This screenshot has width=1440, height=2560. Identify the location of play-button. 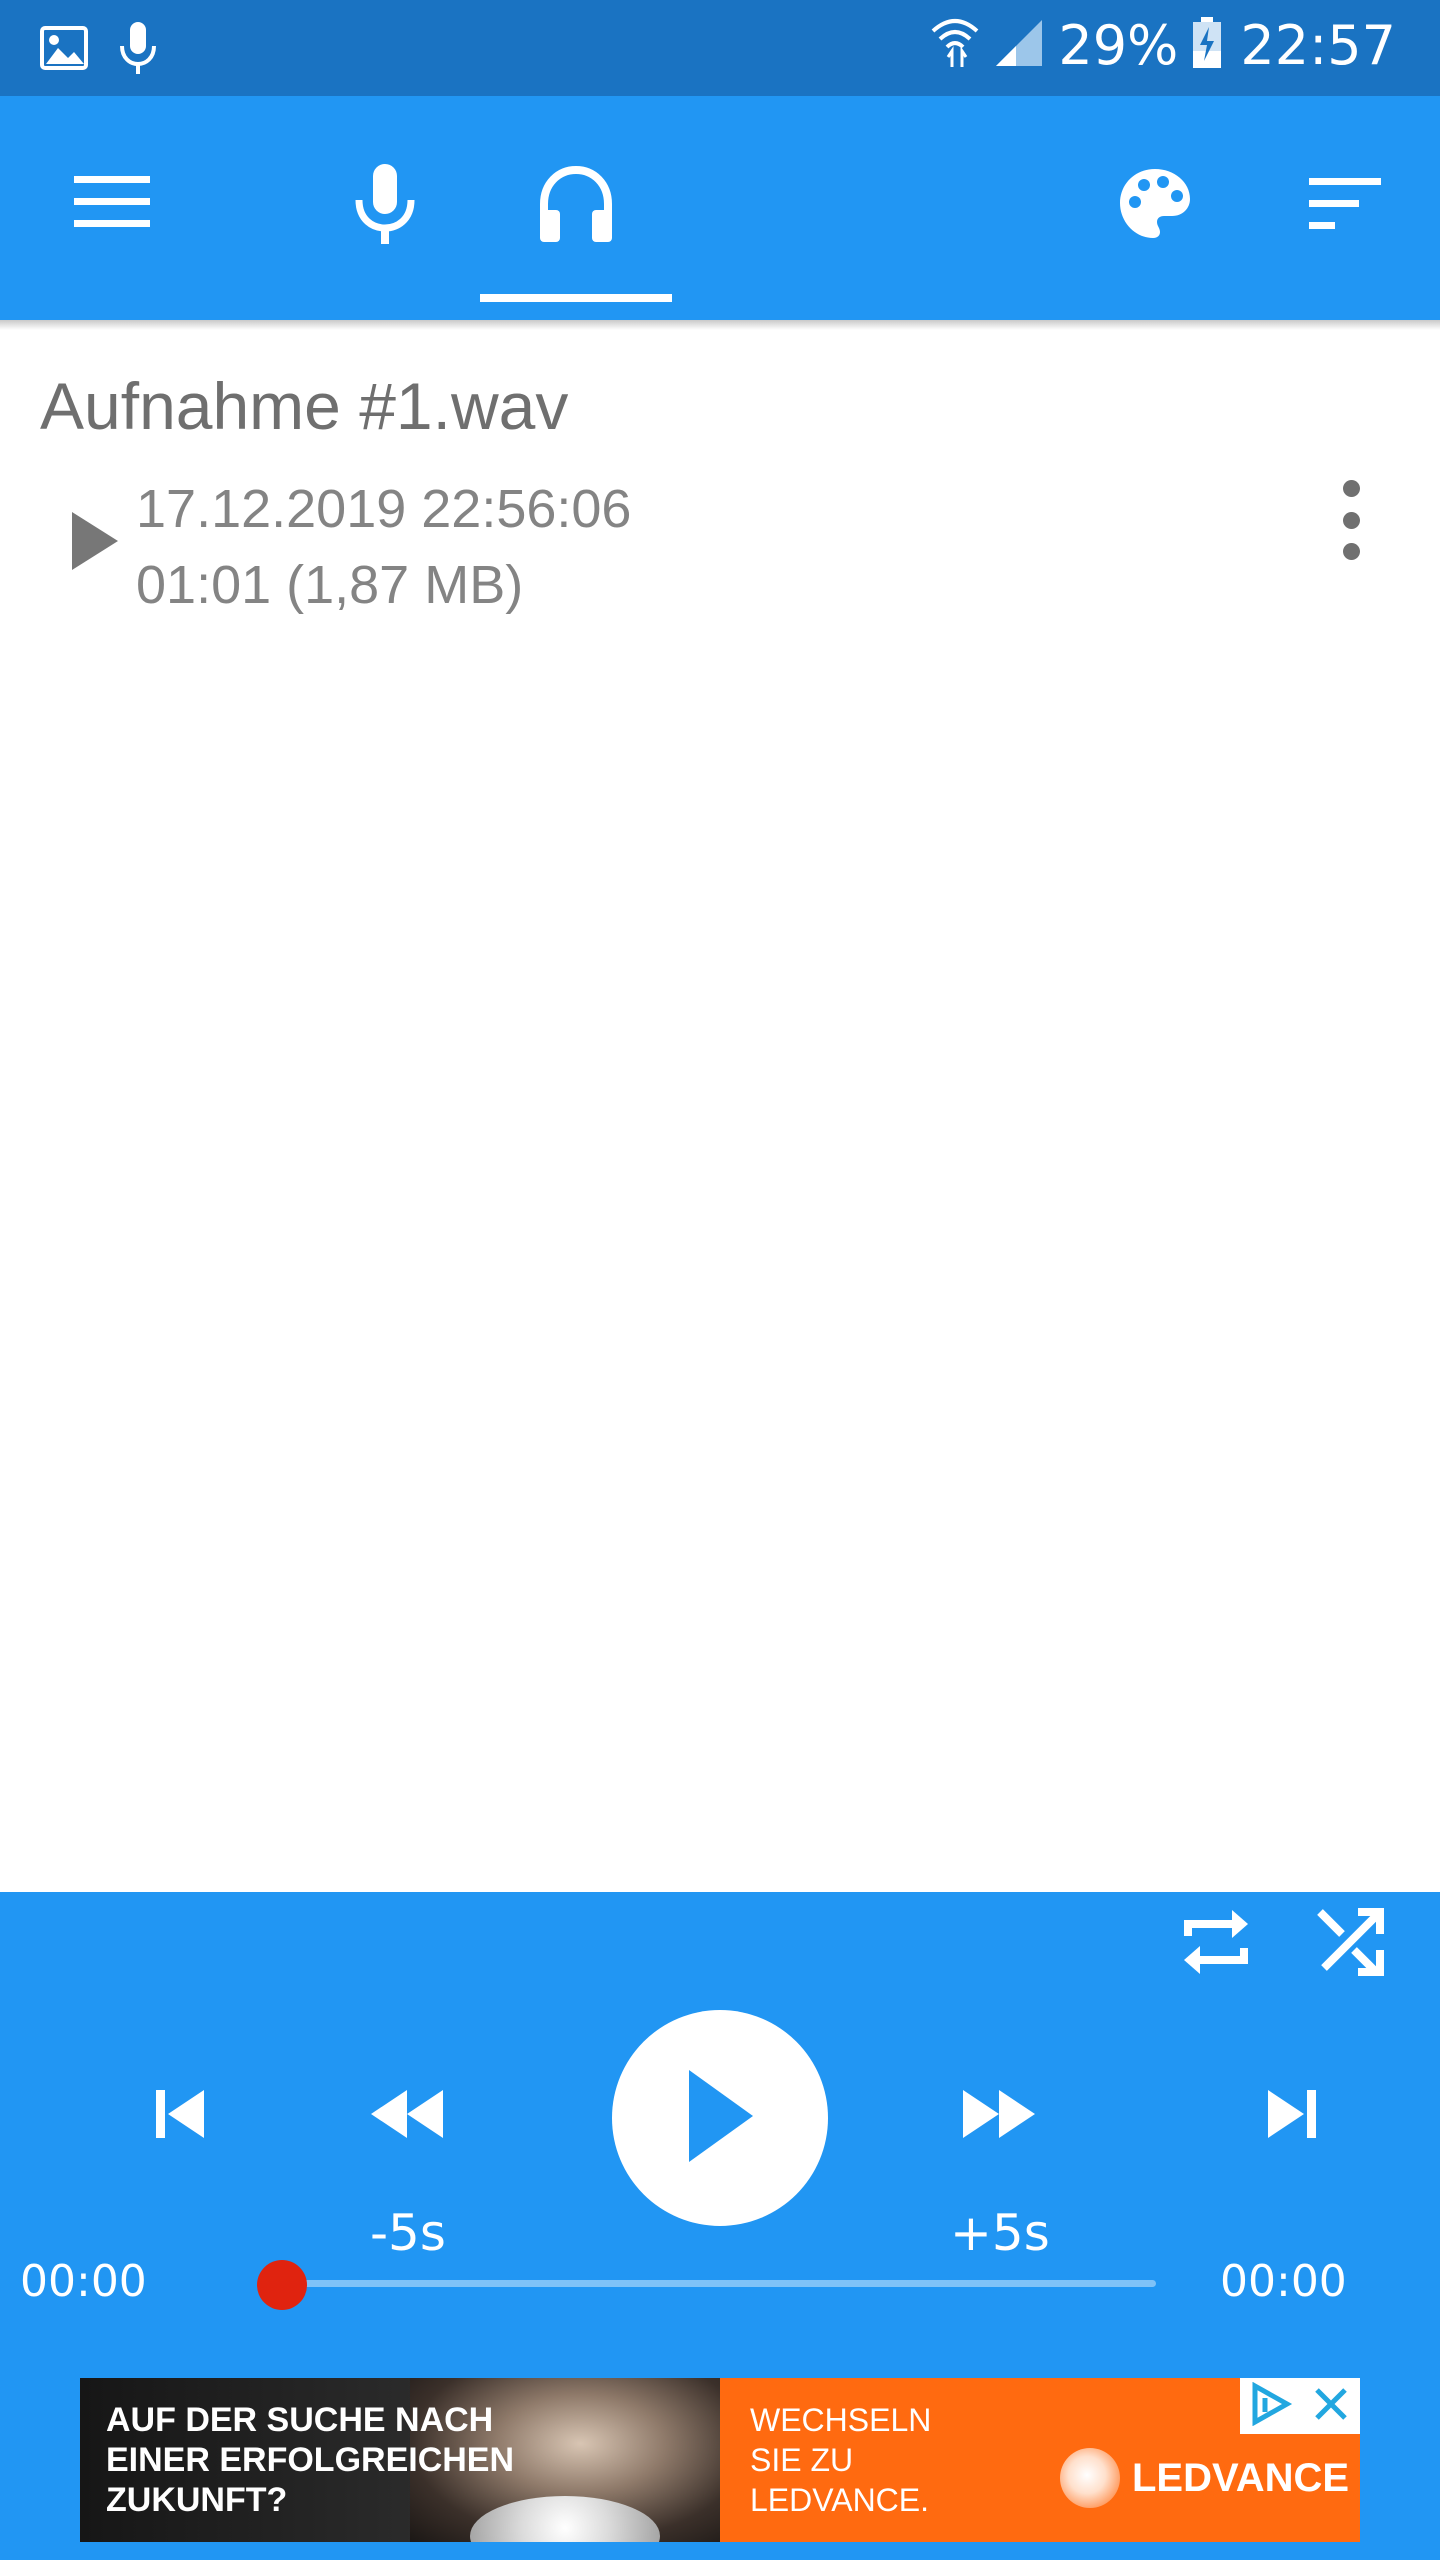
(720, 2118).